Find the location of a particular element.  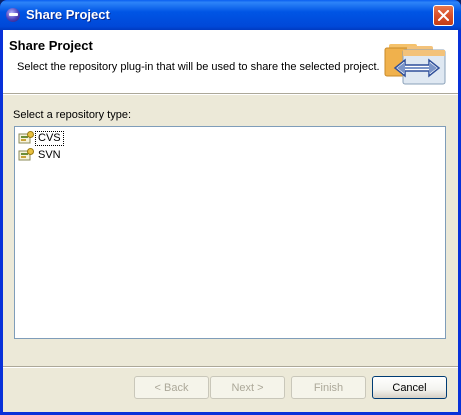

banner-separator is located at coordinates (230, 94).